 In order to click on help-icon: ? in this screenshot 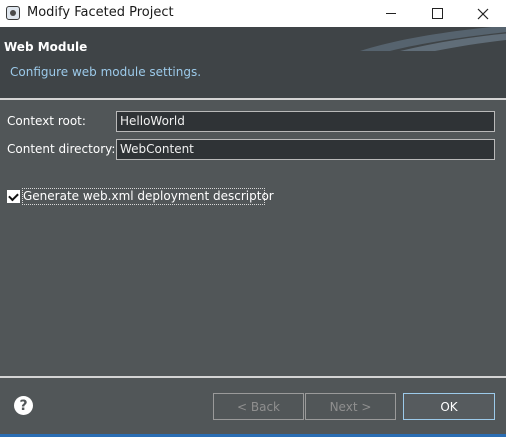, I will do `click(23, 405)`.